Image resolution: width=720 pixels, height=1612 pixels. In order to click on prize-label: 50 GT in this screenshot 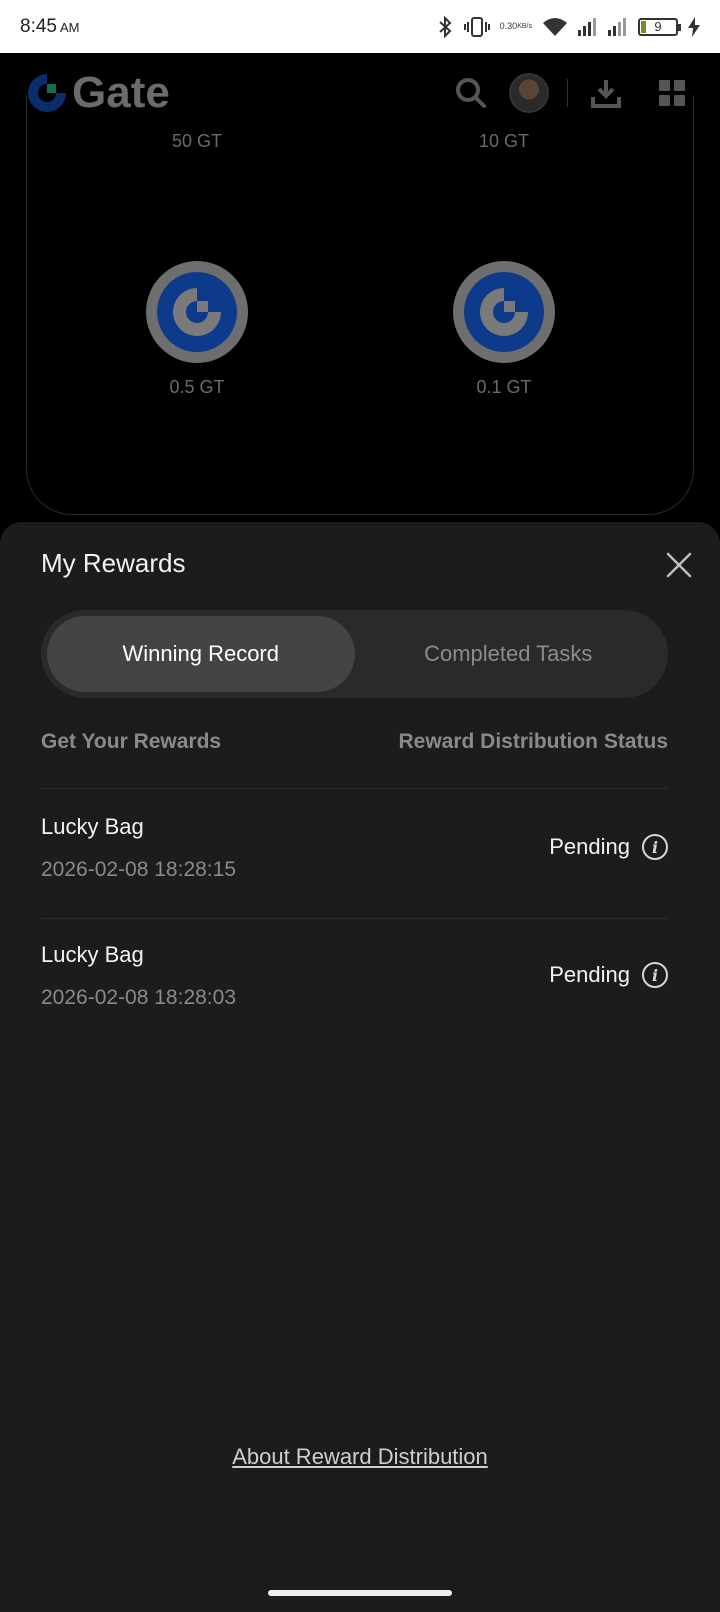, I will do `click(197, 141)`.